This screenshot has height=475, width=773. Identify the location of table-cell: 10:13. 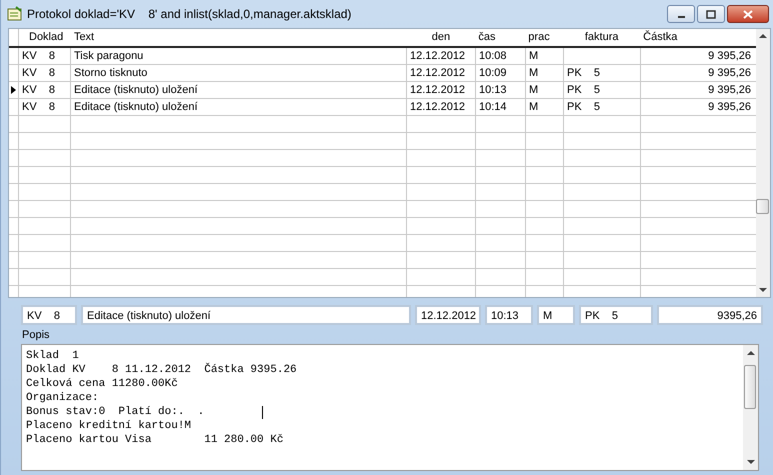
(493, 90).